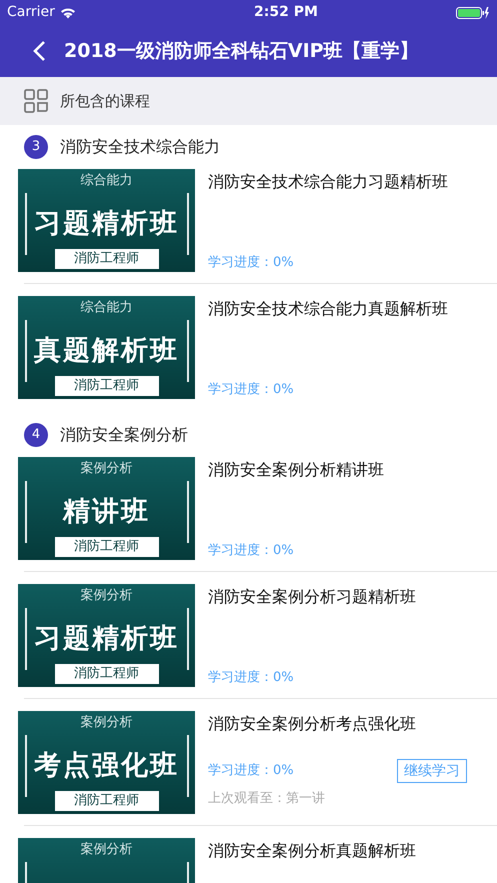 The image size is (497, 883). Describe the element at coordinates (312, 724) in the screenshot. I see `course-title: 消防安全案例分析考点强化班` at that location.